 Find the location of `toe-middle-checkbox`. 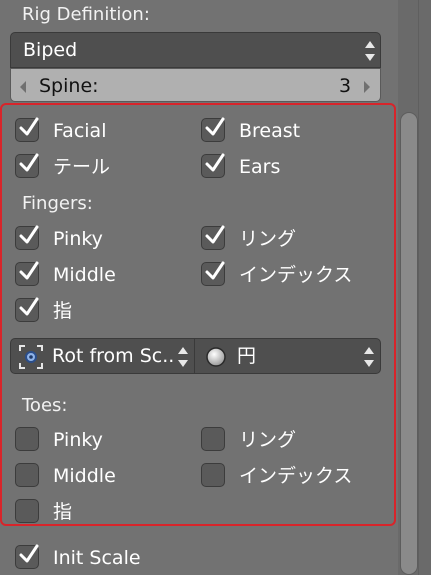

toe-middle-checkbox is located at coordinates (27, 475).